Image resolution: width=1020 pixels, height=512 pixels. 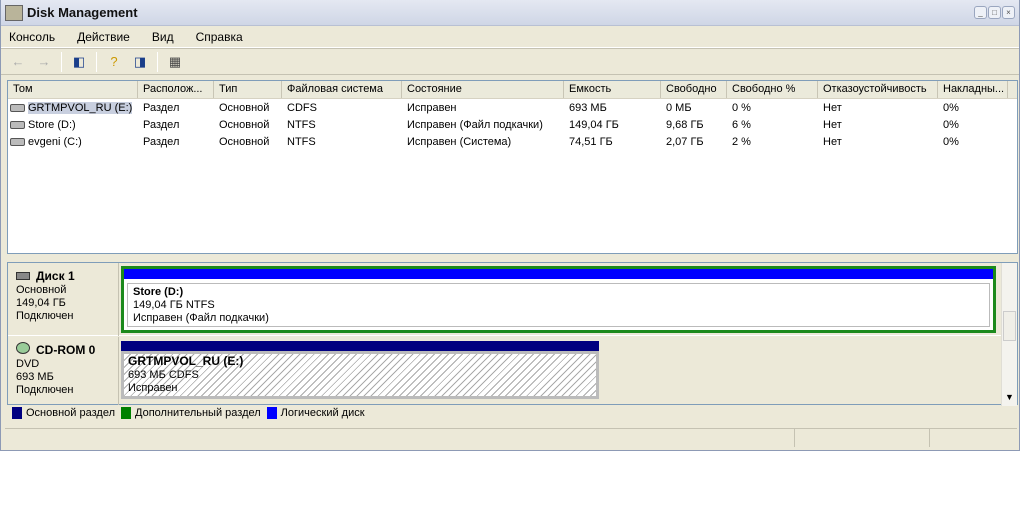 What do you see at coordinates (219, 37) in the screenshot?
I see `menu-help: Справка` at bounding box center [219, 37].